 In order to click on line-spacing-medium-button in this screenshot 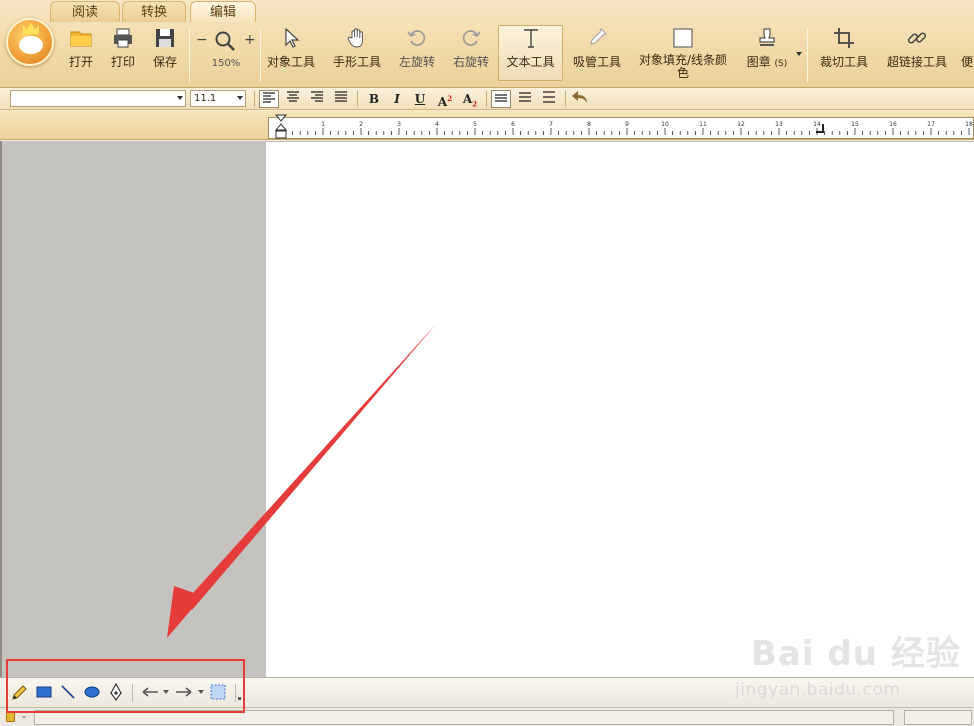, I will do `click(525, 99)`.